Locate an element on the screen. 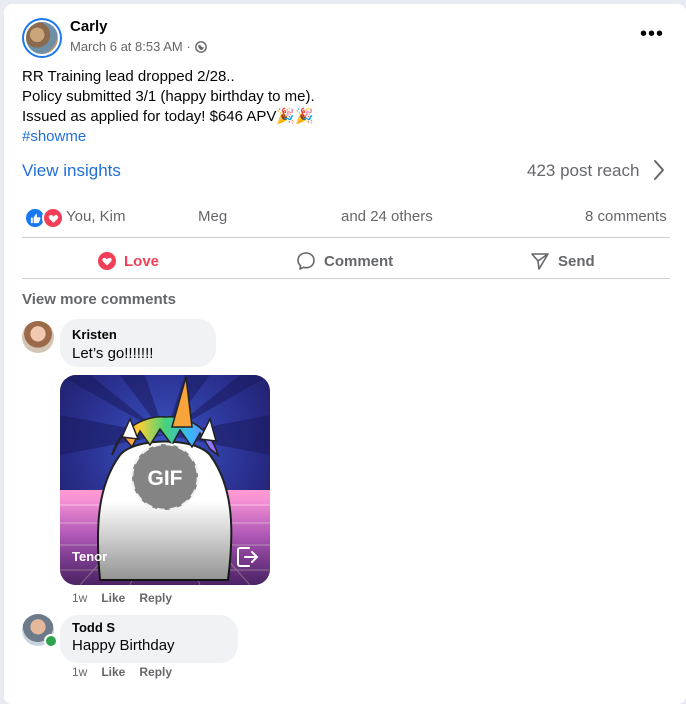 The image size is (686, 704). reactor-name: Meg is located at coordinates (212, 216).